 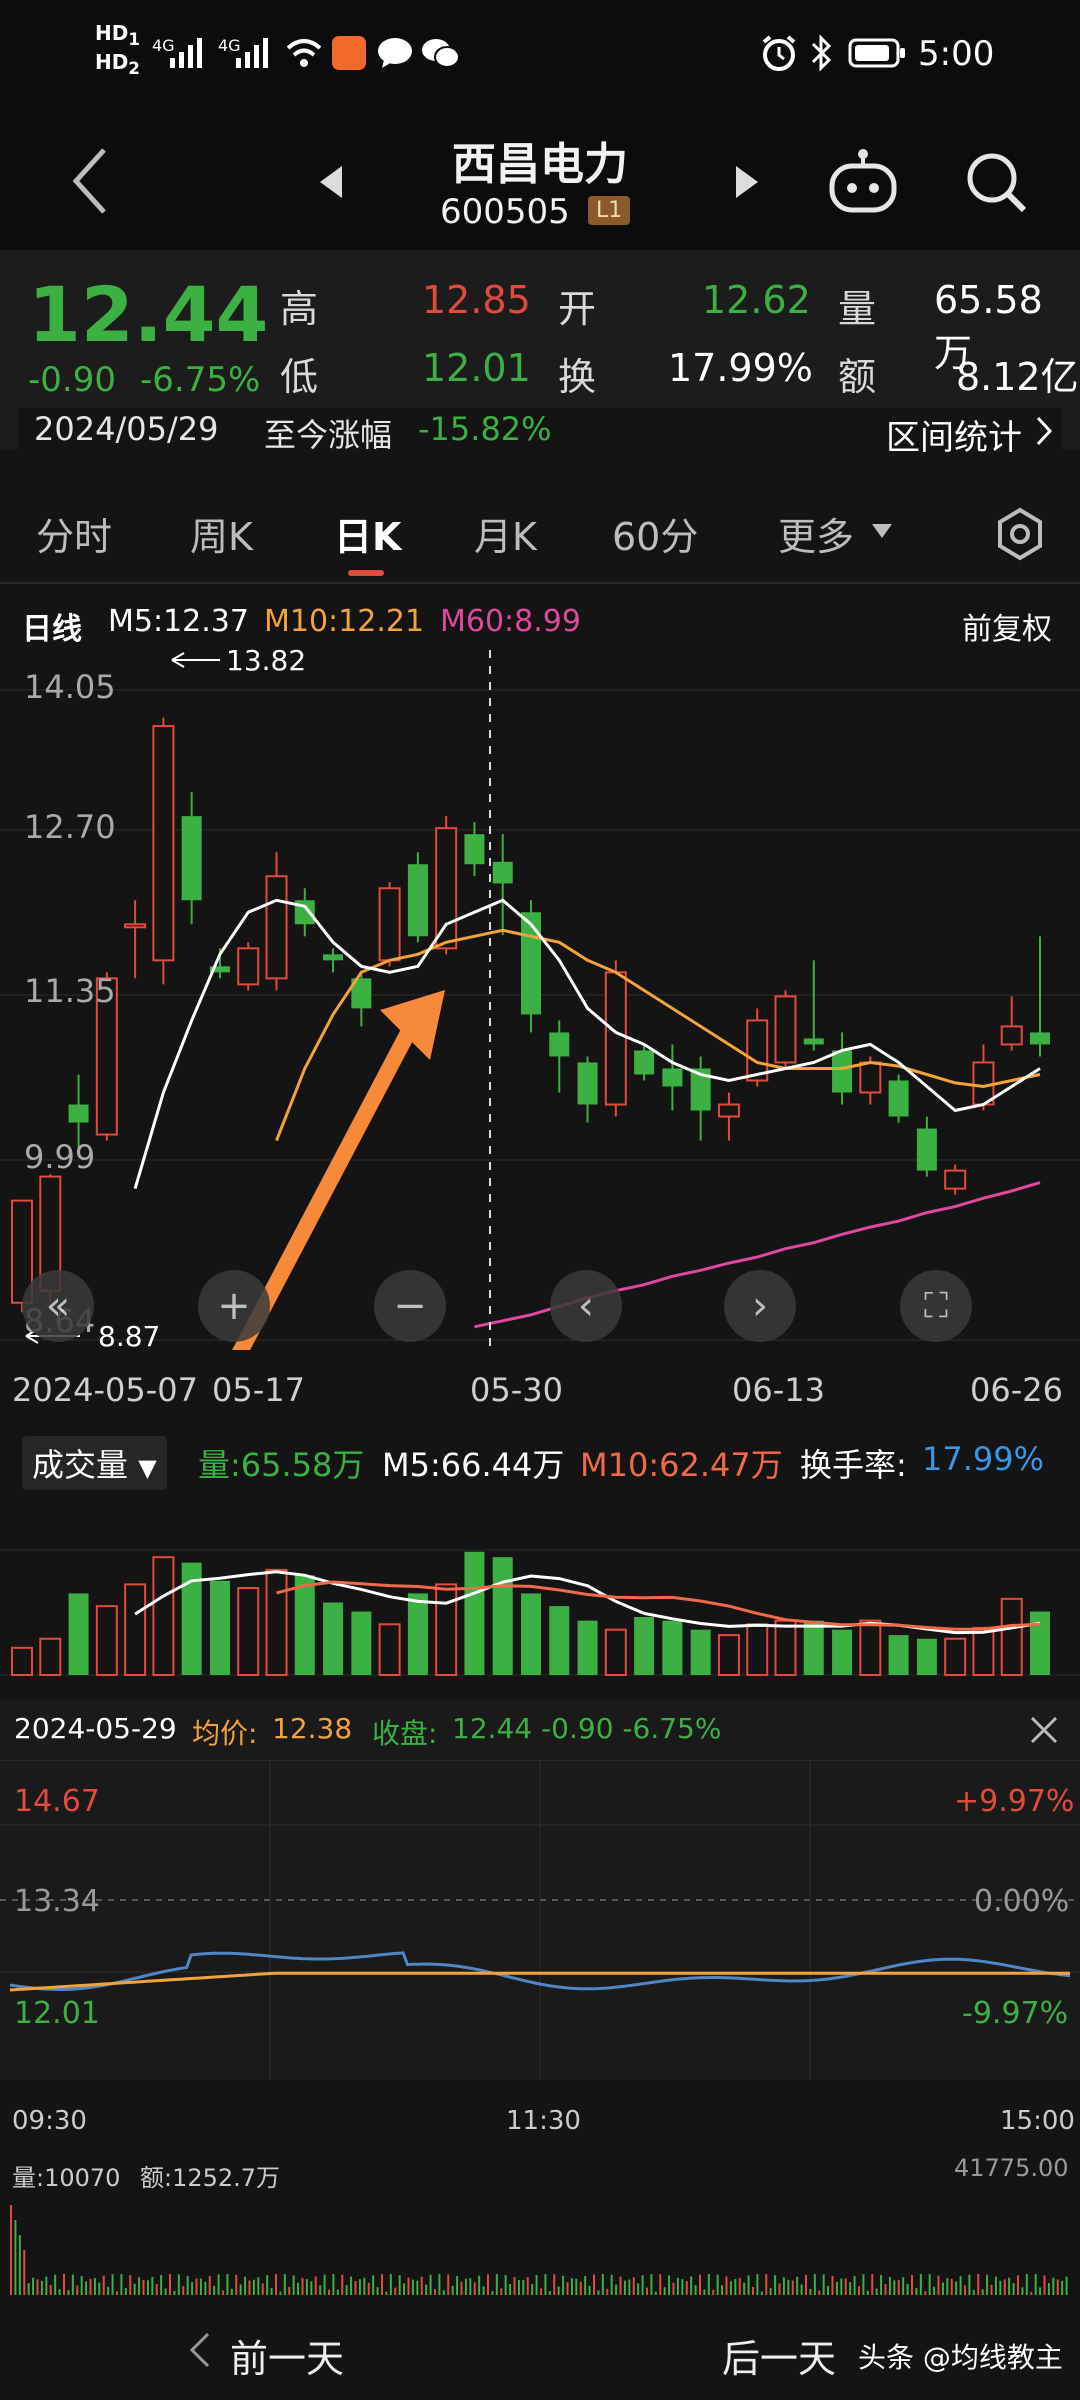 What do you see at coordinates (863, 182) in the screenshot?
I see `robot-assistant-icon` at bounding box center [863, 182].